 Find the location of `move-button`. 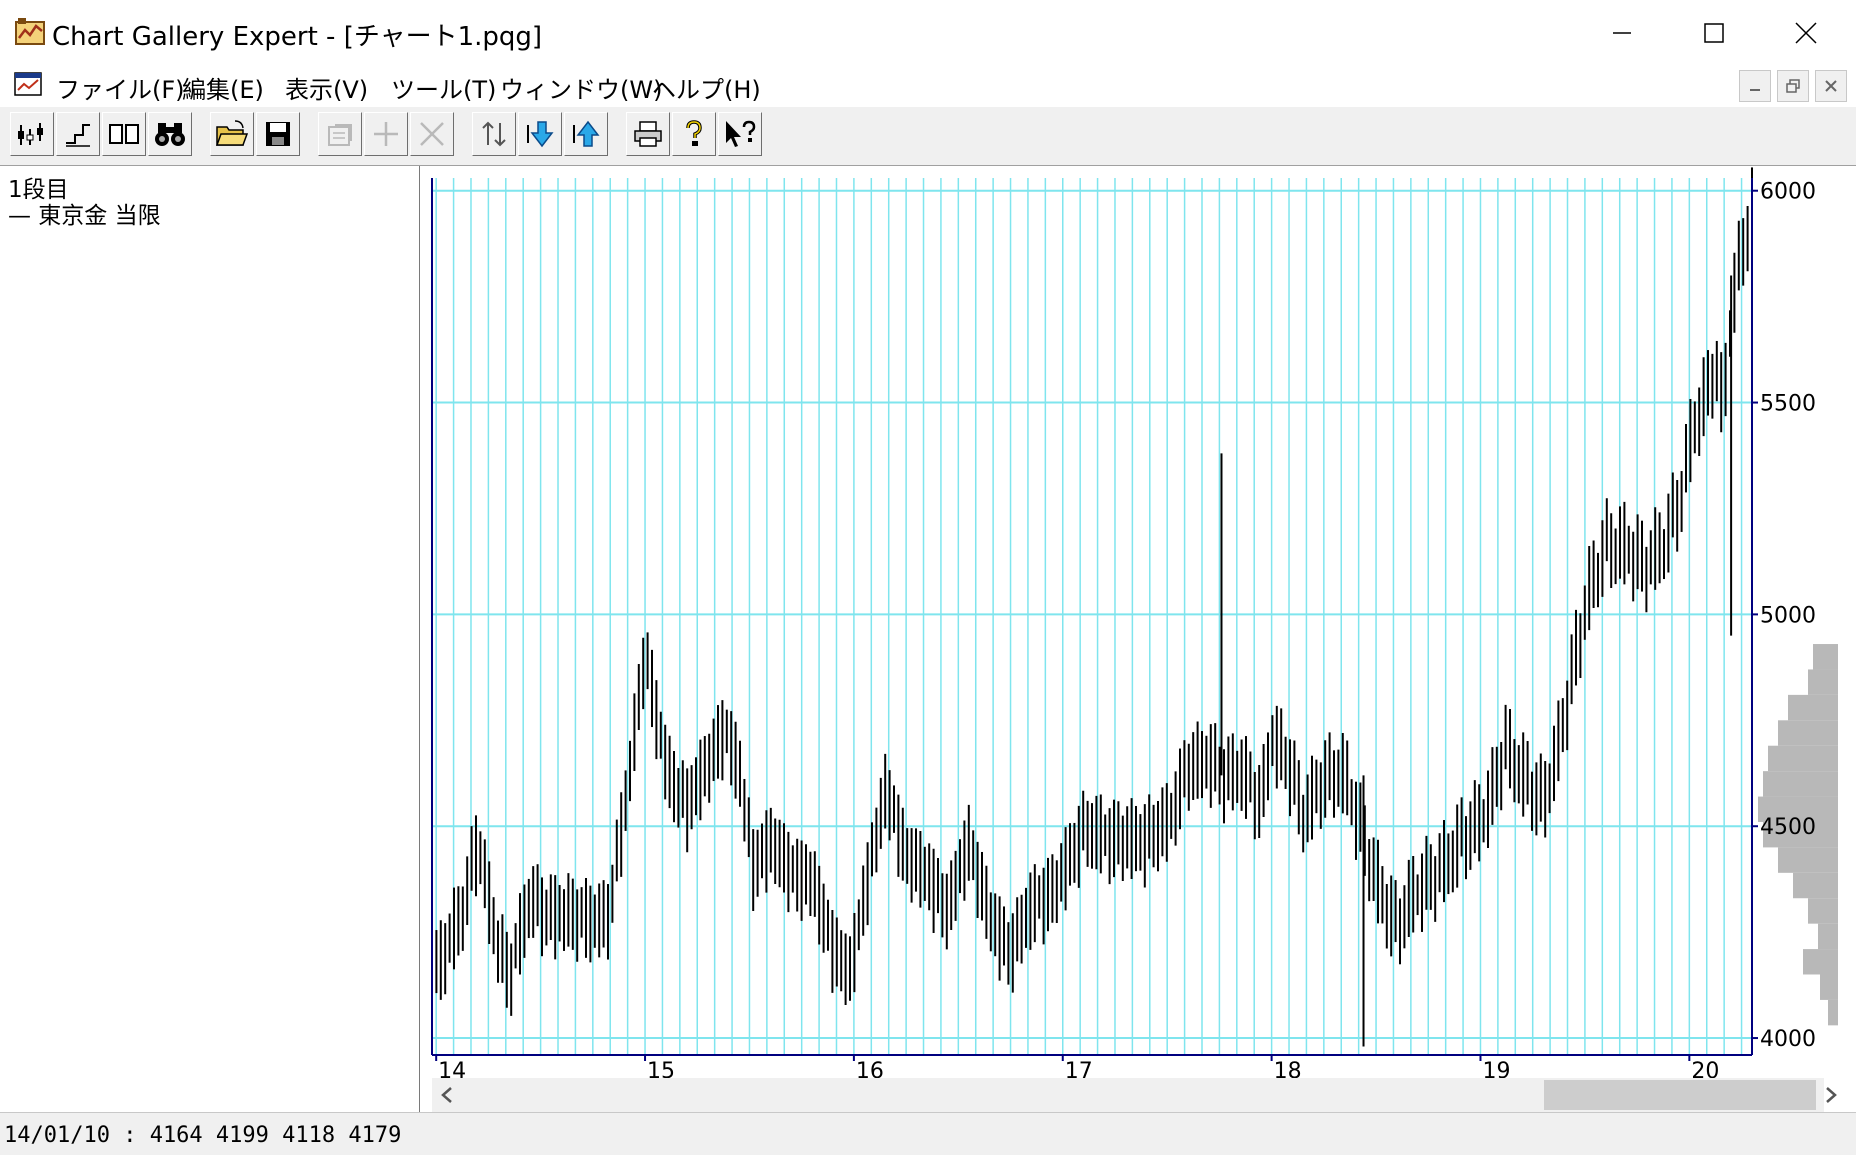

move-button is located at coordinates (494, 134).